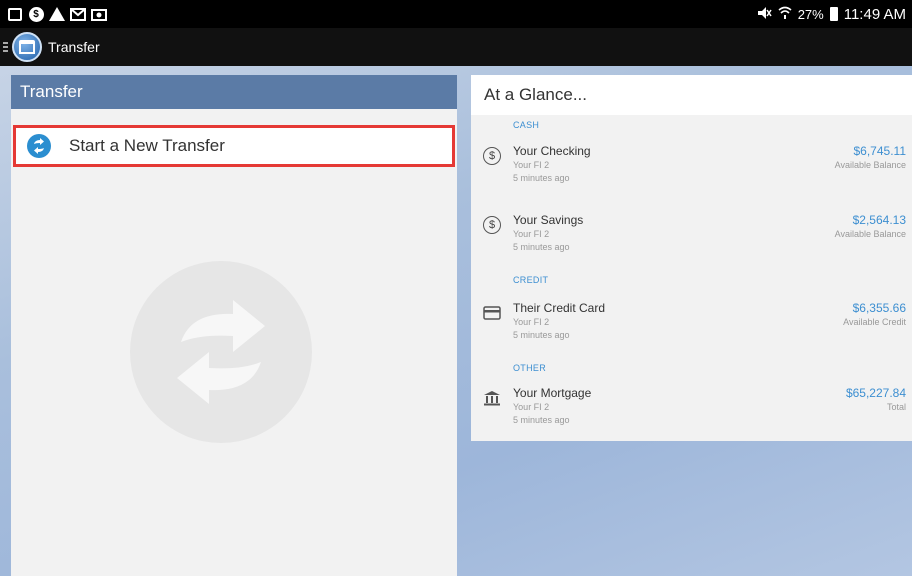 The width and height of the screenshot is (912, 576). What do you see at coordinates (531, 280) in the screenshot?
I see `section-label-credit: CREDIT` at bounding box center [531, 280].